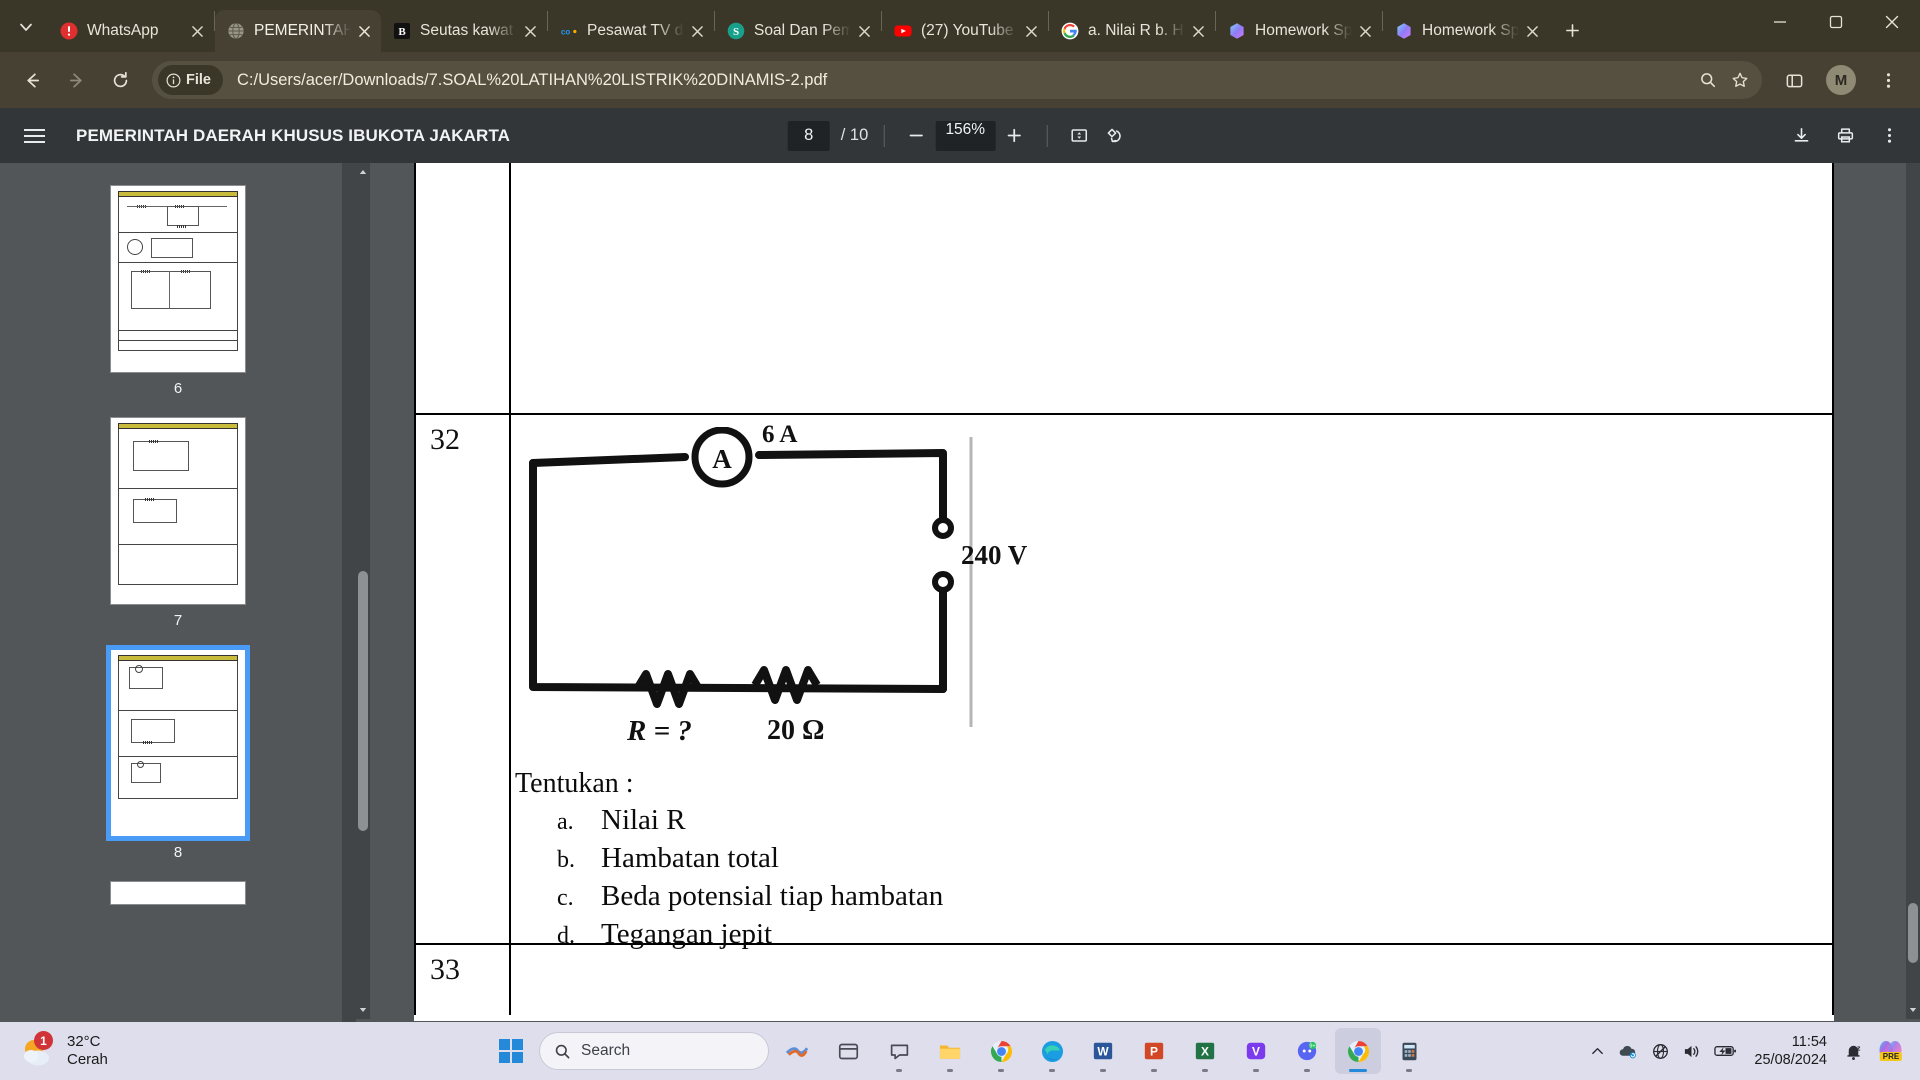 This screenshot has width=1920, height=1080. I want to click on scroll-down-button, so click(363, 1010).